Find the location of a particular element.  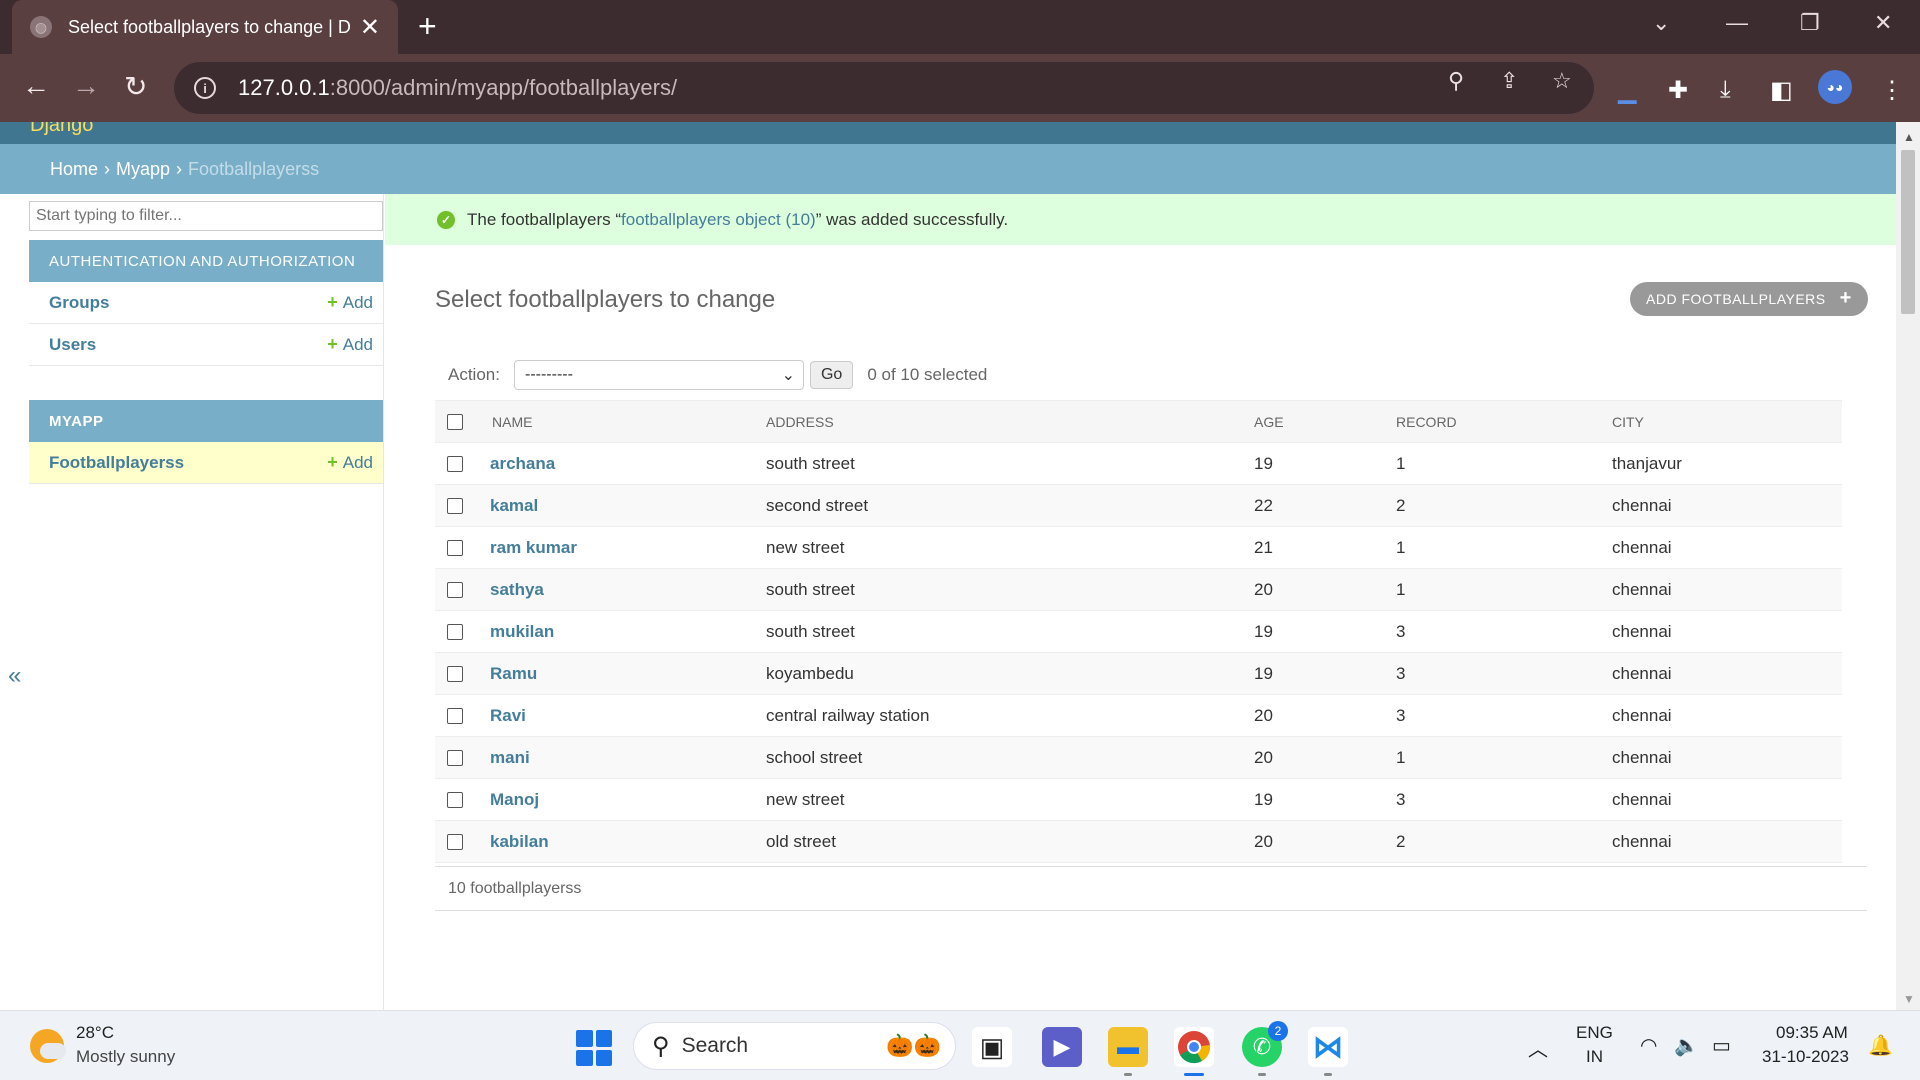

scroll-down-icon: ▼ is located at coordinates (1909, 999).